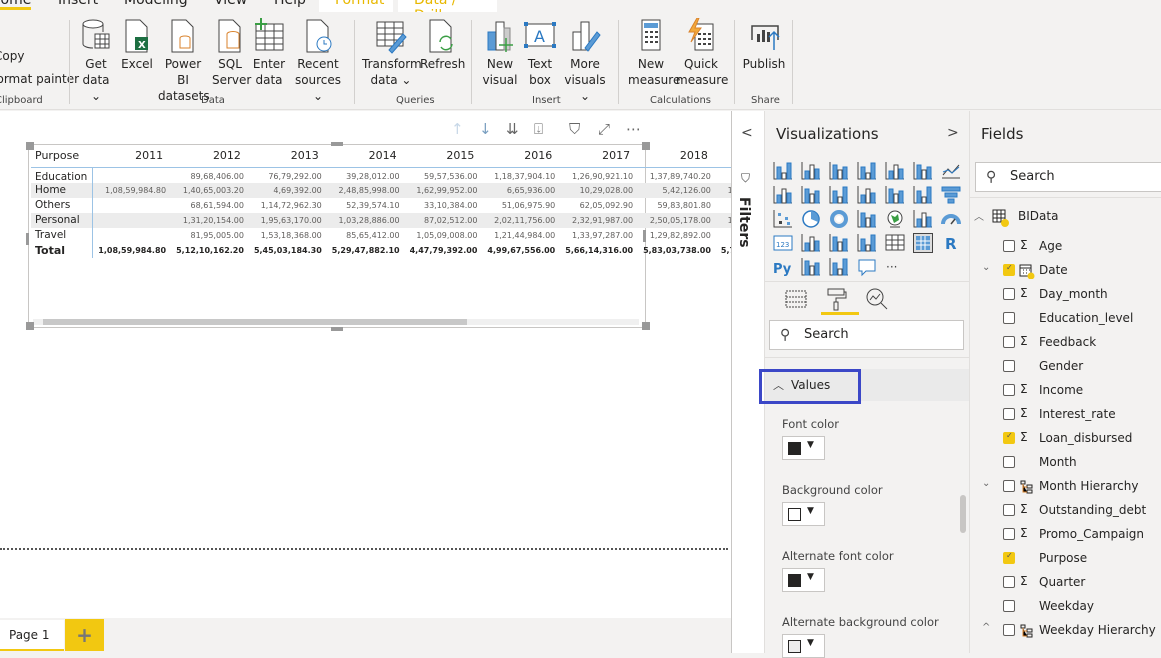 The height and width of the screenshot is (658, 1161). Describe the element at coordinates (365, 190) in the screenshot. I see `matrix-cell: 2,48,85,998.00` at that location.